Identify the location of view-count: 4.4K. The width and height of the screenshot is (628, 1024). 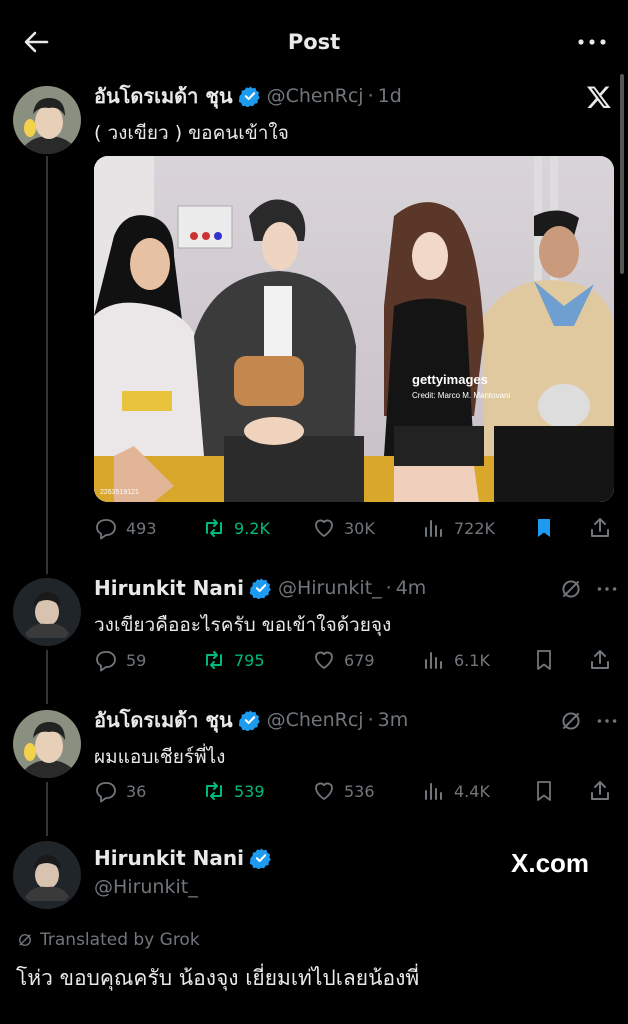
(472, 791).